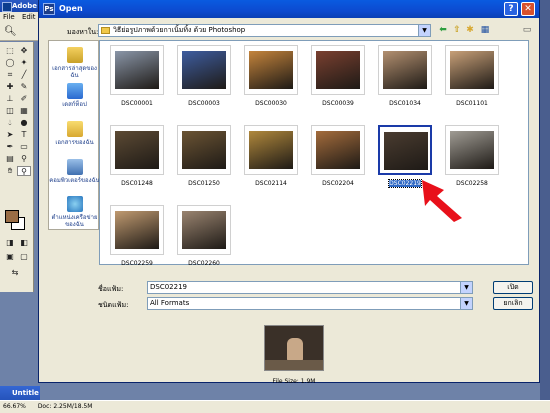 The width and height of the screenshot is (550, 413). I want to click on dialog-title-bar: Ps Open ? ✕, so click(289, 9).